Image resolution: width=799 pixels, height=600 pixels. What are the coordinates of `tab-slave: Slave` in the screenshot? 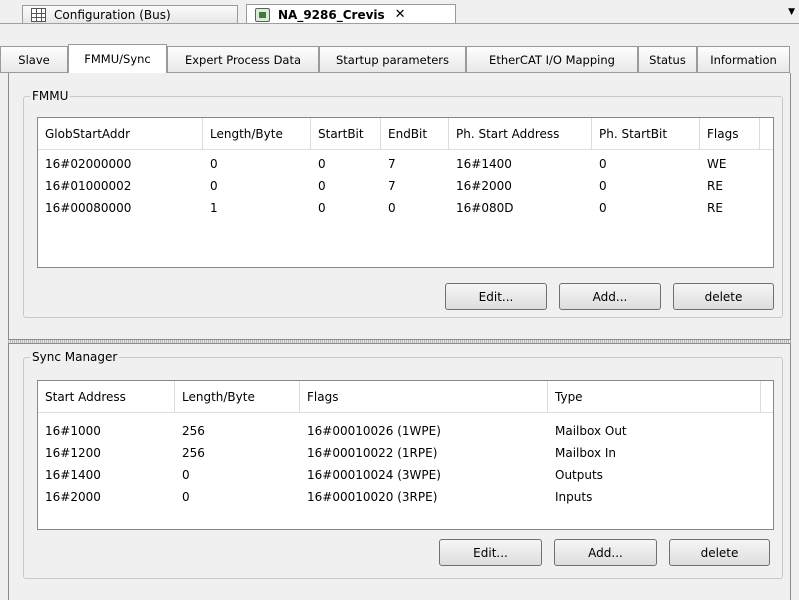 It's located at (34, 59).